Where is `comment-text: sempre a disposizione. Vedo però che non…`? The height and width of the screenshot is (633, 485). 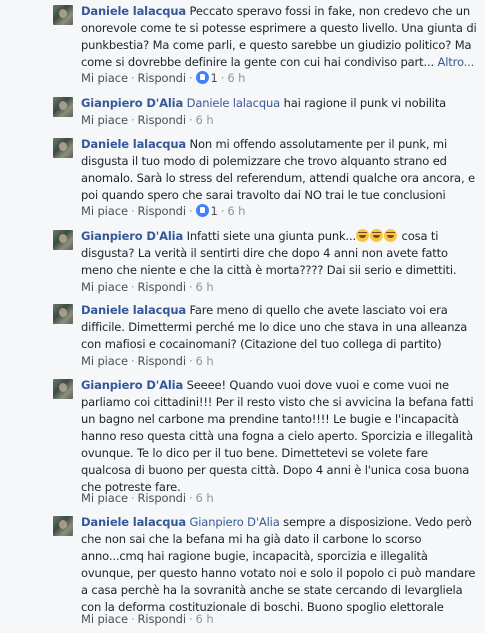
comment-text: sempre a disposizione. Vedo però che non… is located at coordinates (278, 564).